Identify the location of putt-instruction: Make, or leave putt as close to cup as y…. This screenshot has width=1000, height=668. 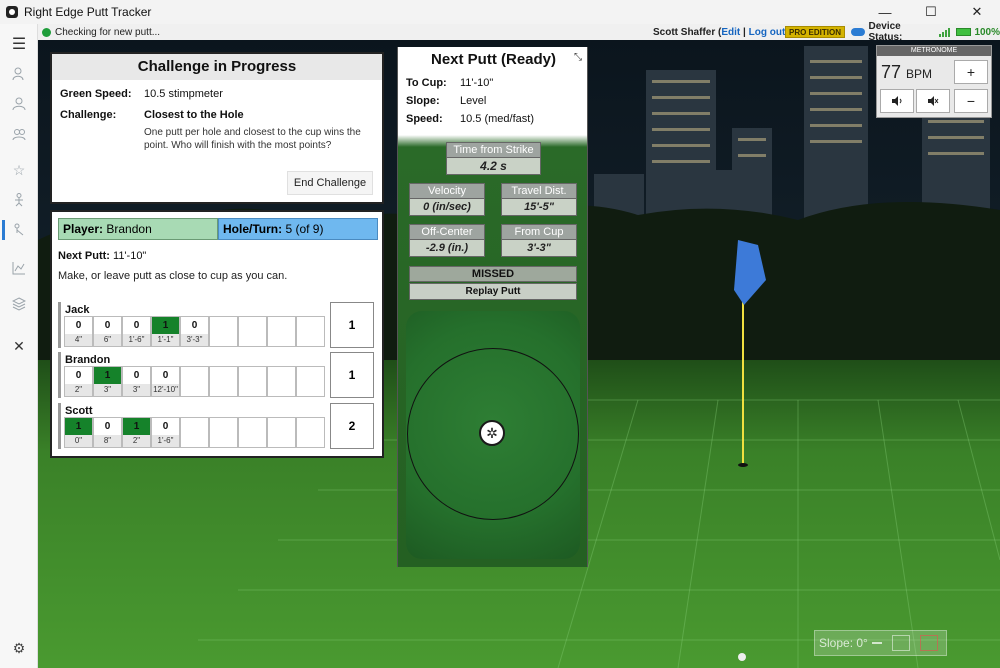
(173, 276).